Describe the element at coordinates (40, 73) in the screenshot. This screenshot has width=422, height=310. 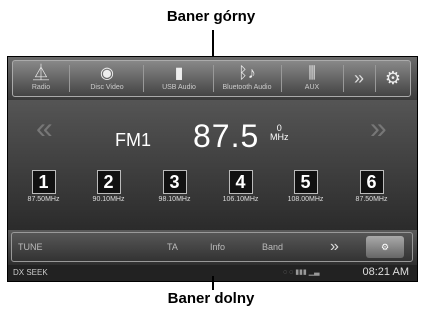
I see `antenna-icon: ⏅` at that location.